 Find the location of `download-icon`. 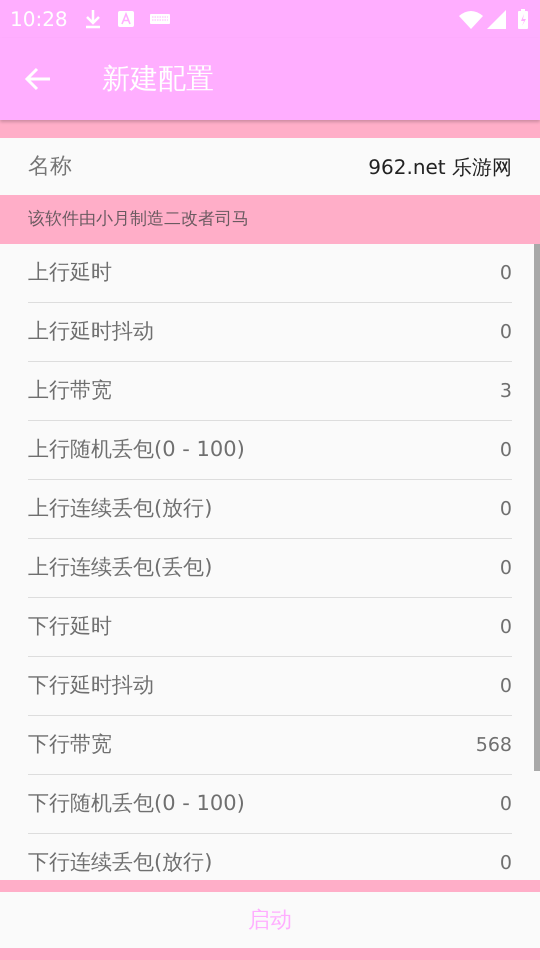

download-icon is located at coordinates (93, 19).